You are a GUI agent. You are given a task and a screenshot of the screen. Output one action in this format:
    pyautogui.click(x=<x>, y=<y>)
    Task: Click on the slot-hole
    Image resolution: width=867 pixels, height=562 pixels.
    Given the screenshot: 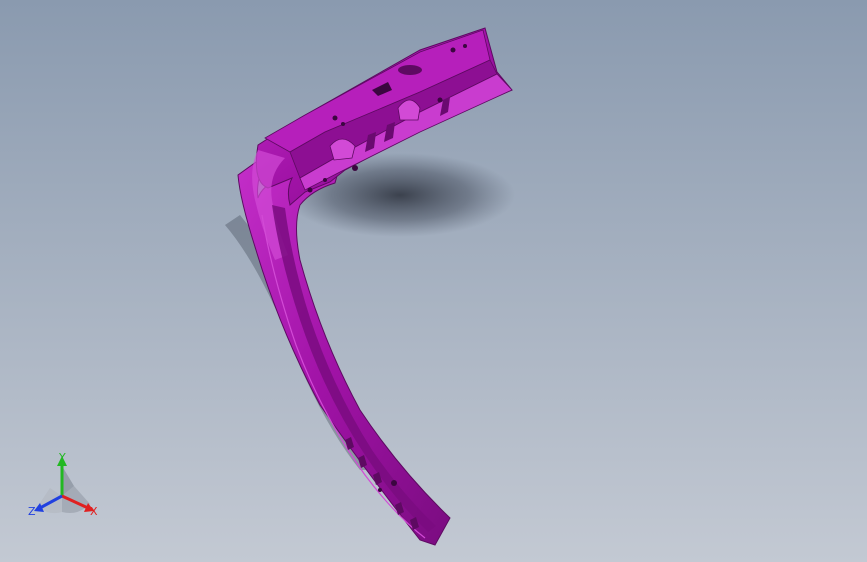 What is the action you would take?
    pyautogui.click(x=410, y=70)
    